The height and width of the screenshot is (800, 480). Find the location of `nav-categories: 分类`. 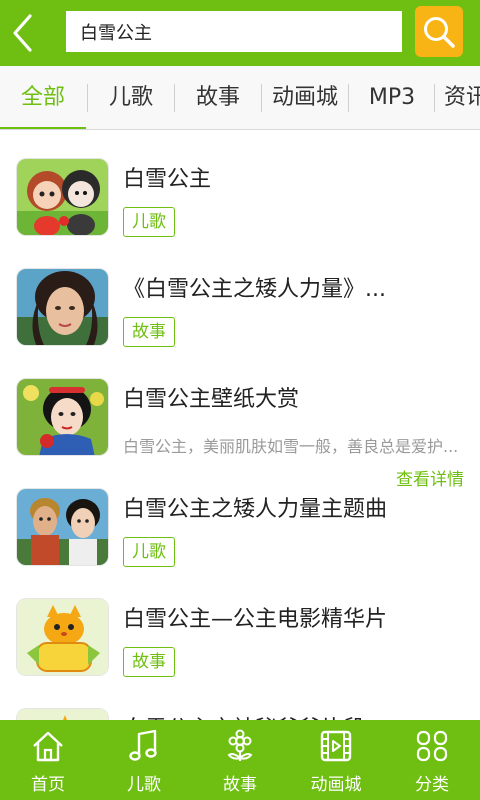

nav-categories: 分类 is located at coordinates (432, 760).